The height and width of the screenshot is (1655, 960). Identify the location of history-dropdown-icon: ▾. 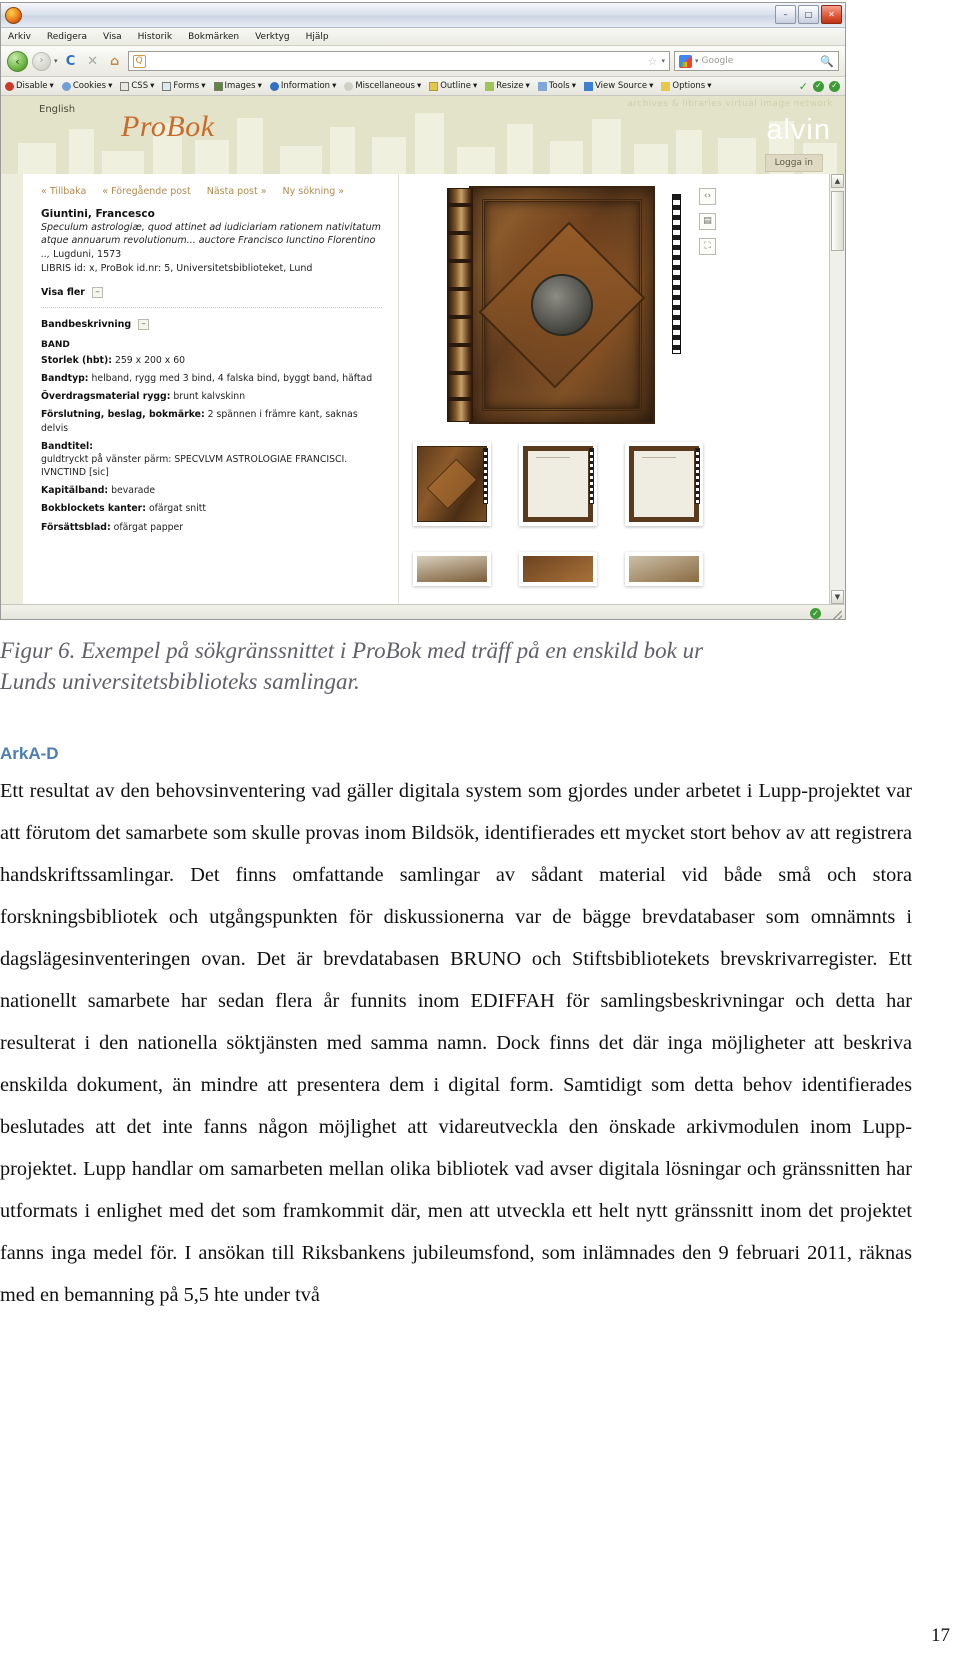
(56, 61).